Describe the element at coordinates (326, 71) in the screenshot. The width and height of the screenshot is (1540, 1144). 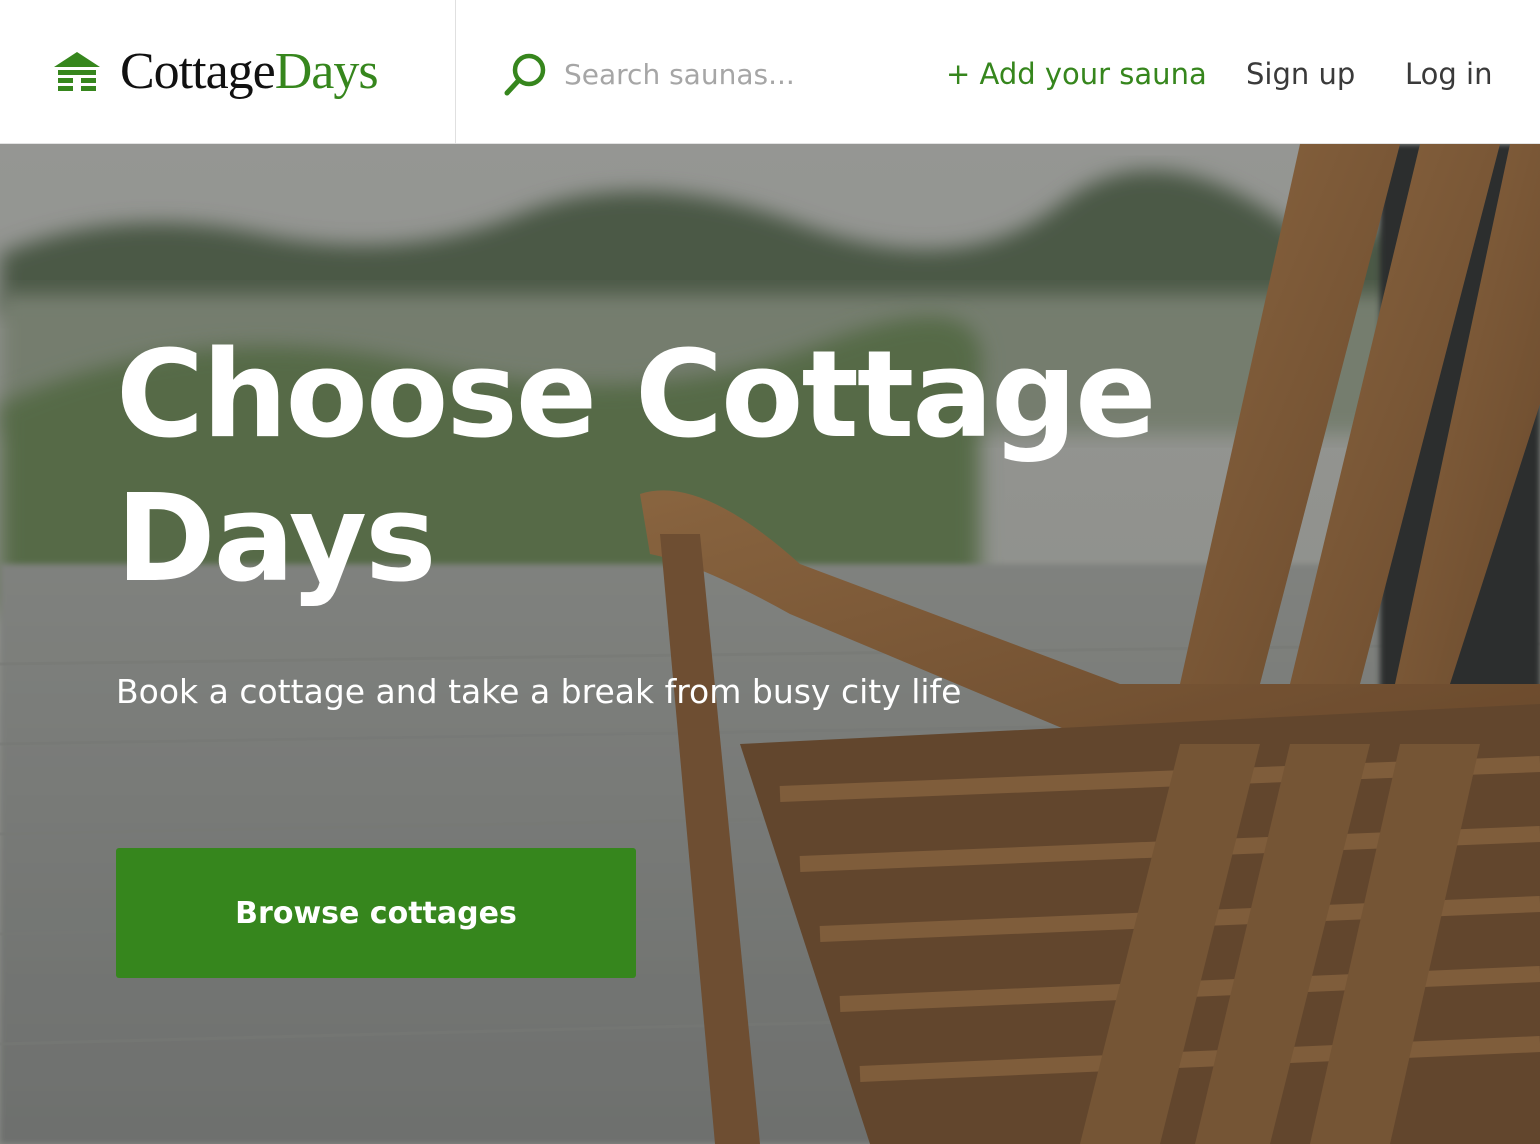
I see `brand-name-days: Days` at that location.